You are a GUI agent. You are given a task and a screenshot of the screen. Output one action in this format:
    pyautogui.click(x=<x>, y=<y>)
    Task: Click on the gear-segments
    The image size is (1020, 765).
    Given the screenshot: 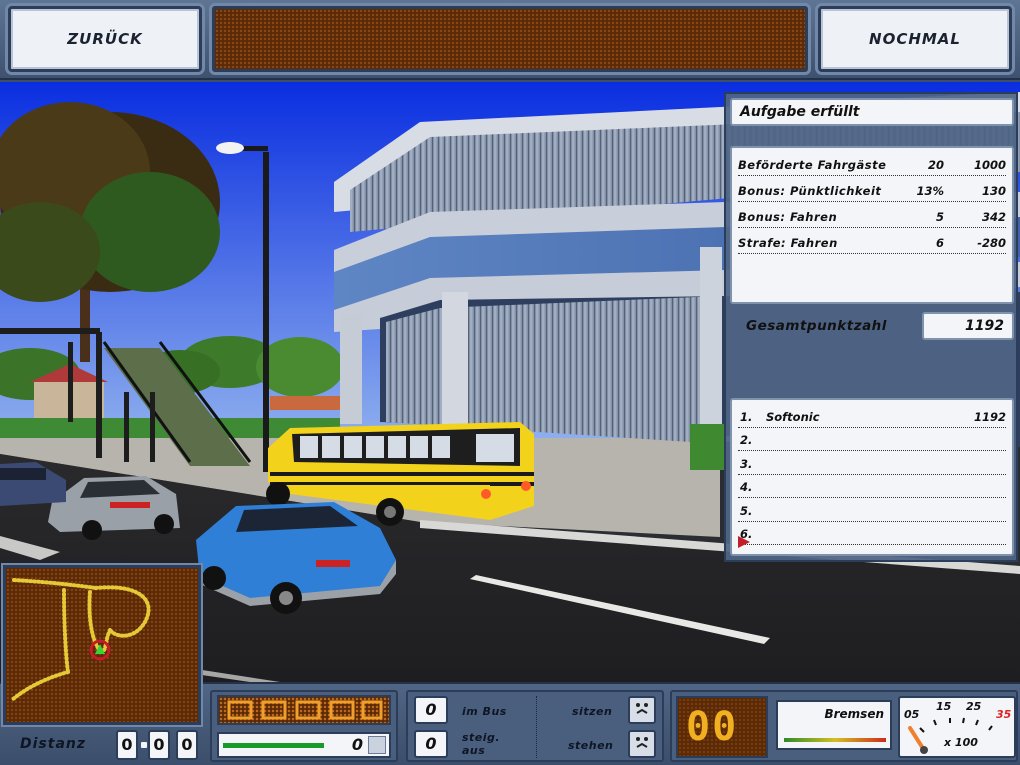 What is the action you would take?
    pyautogui.click(x=305, y=710)
    